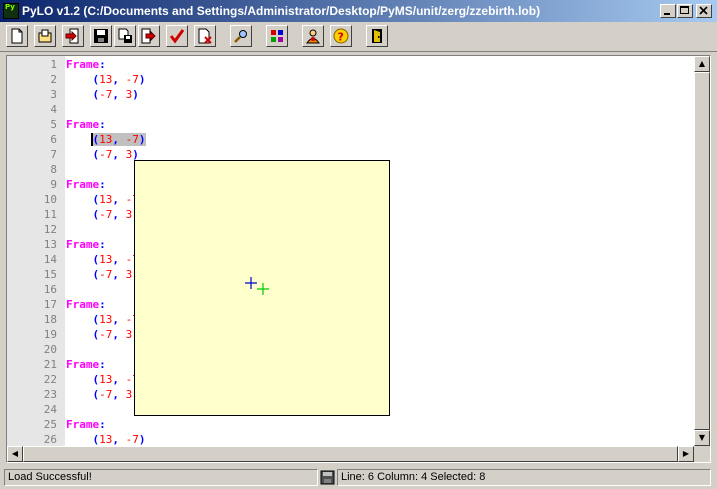 The image size is (717, 489). I want to click on open-button, so click(45, 36).